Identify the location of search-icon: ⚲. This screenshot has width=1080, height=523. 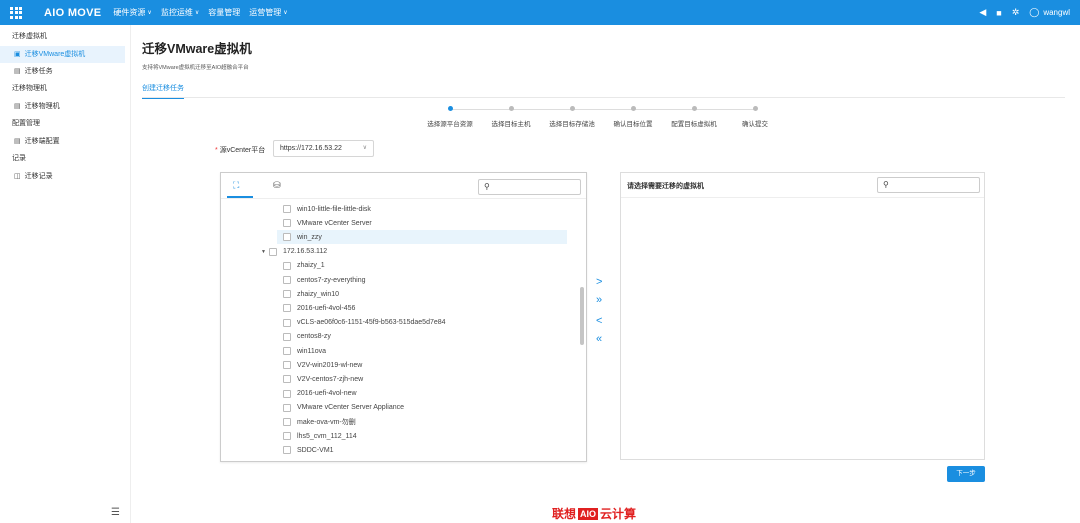
(886, 184).